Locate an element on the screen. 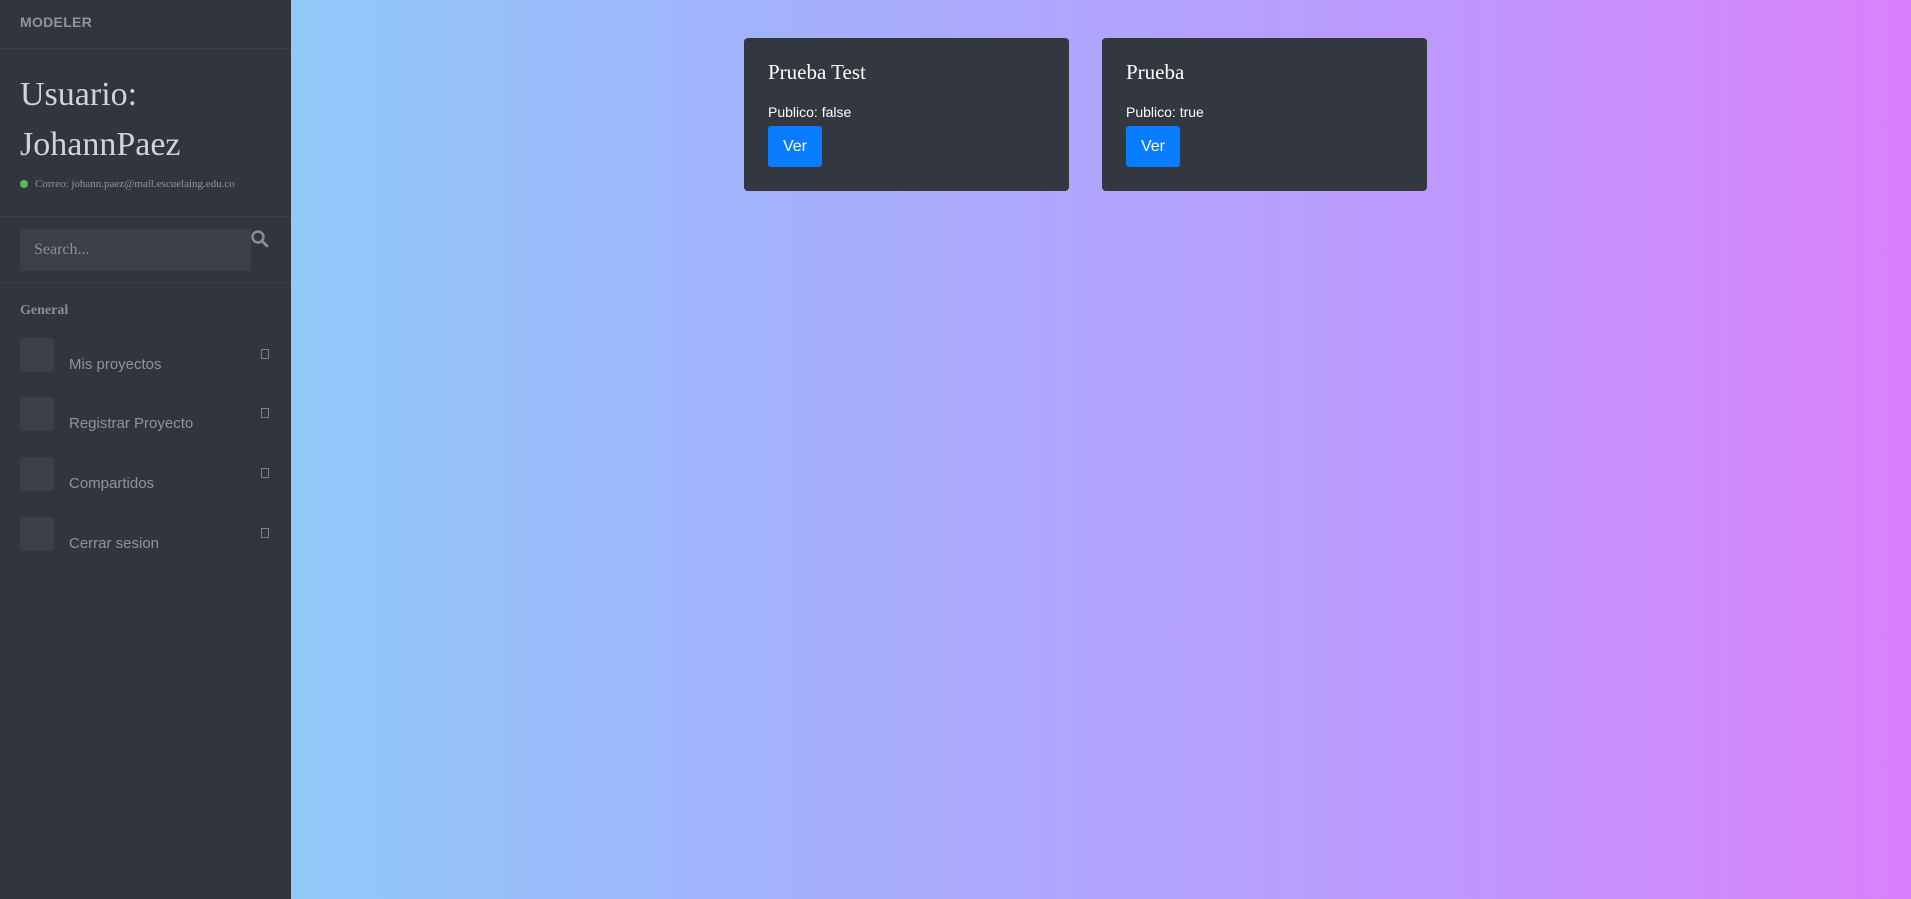 Image resolution: width=1911 pixels, height=899 pixels. project-card: Prueba Test Publico: false Ver is located at coordinates (906, 114).